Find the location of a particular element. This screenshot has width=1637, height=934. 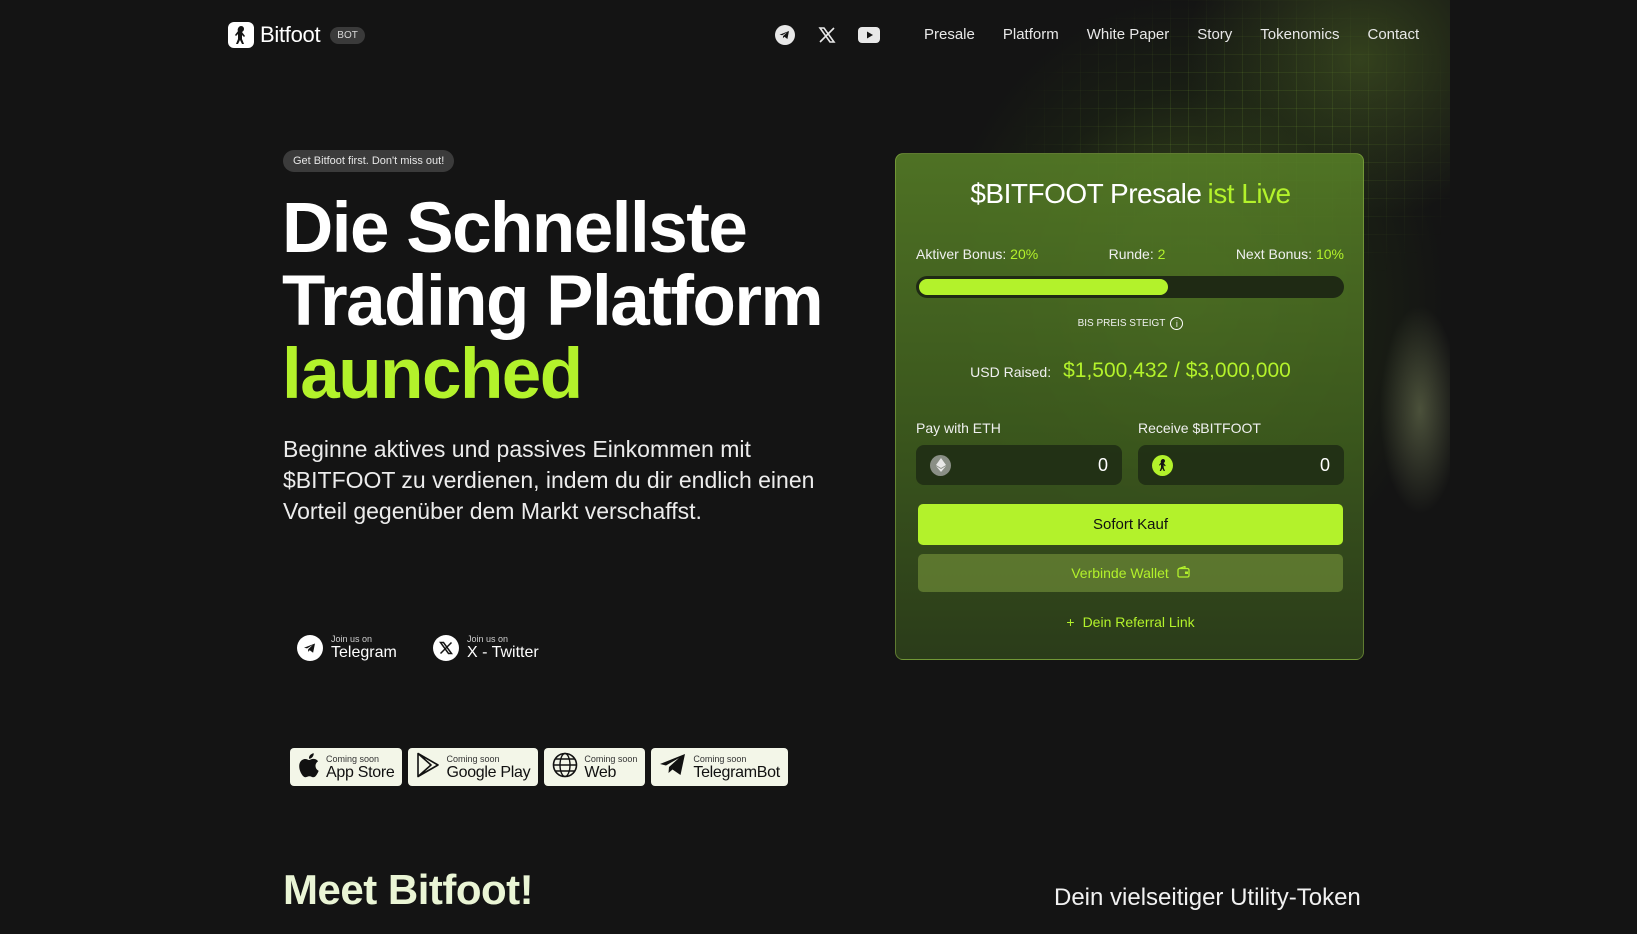

web-label: Web is located at coordinates (600, 772).